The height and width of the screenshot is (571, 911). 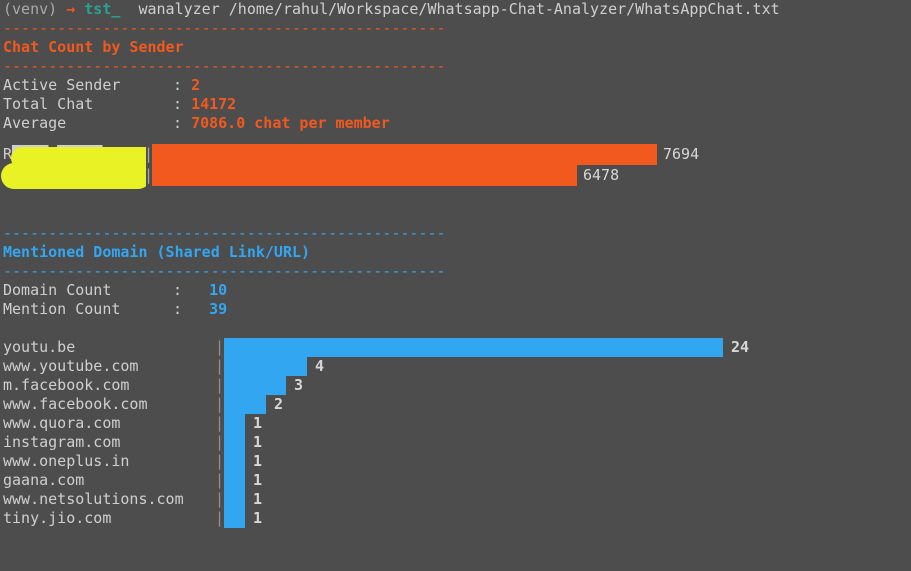 What do you see at coordinates (320, 366) in the screenshot?
I see `domain-bar-value: 4` at bounding box center [320, 366].